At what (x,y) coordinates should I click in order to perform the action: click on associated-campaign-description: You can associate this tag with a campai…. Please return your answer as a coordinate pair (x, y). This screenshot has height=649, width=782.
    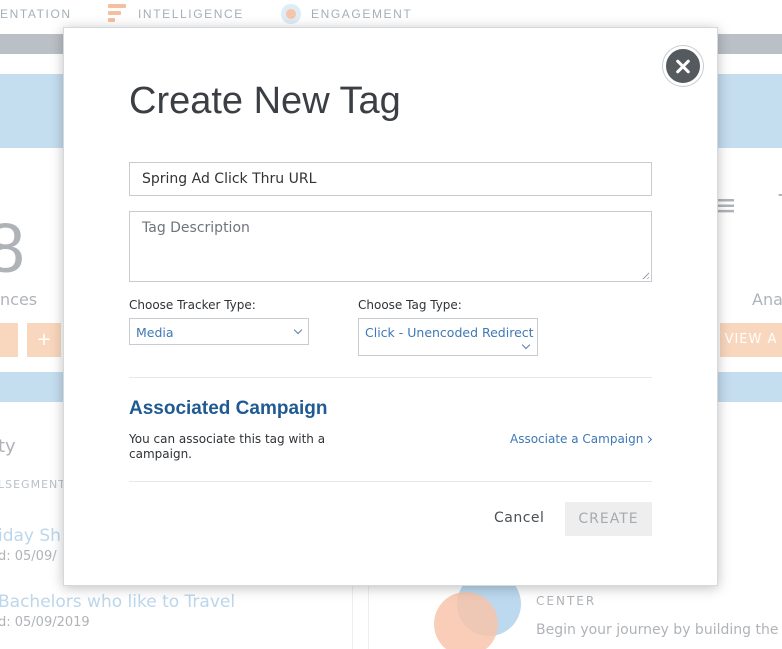
    Looking at the image, I should click on (227, 446).